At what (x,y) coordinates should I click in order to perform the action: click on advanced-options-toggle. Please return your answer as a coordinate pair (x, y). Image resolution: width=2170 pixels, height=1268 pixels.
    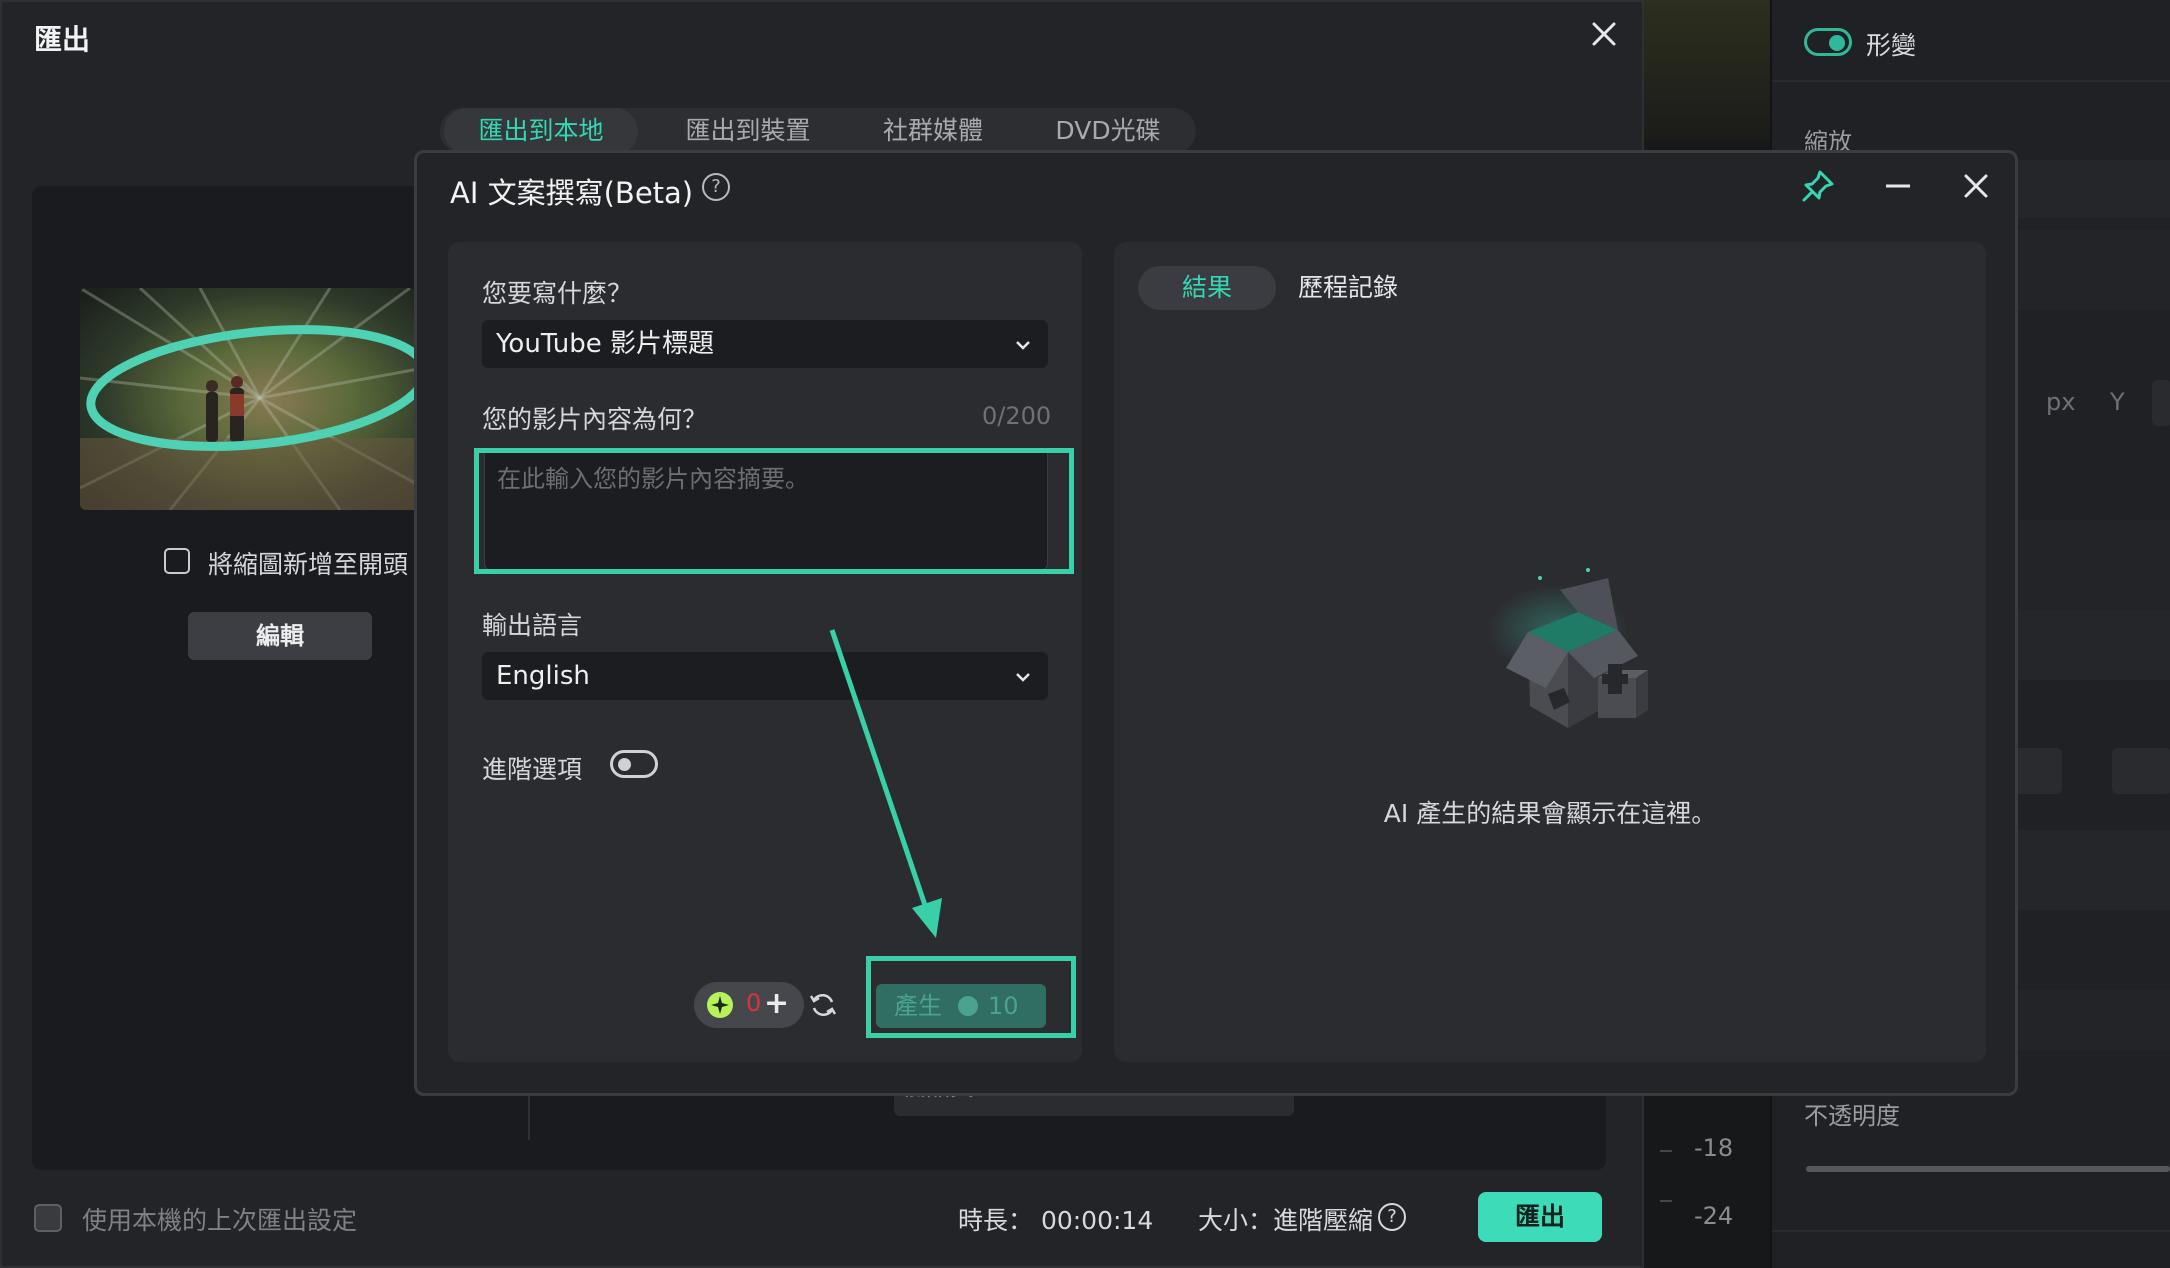
    Looking at the image, I should click on (634, 764).